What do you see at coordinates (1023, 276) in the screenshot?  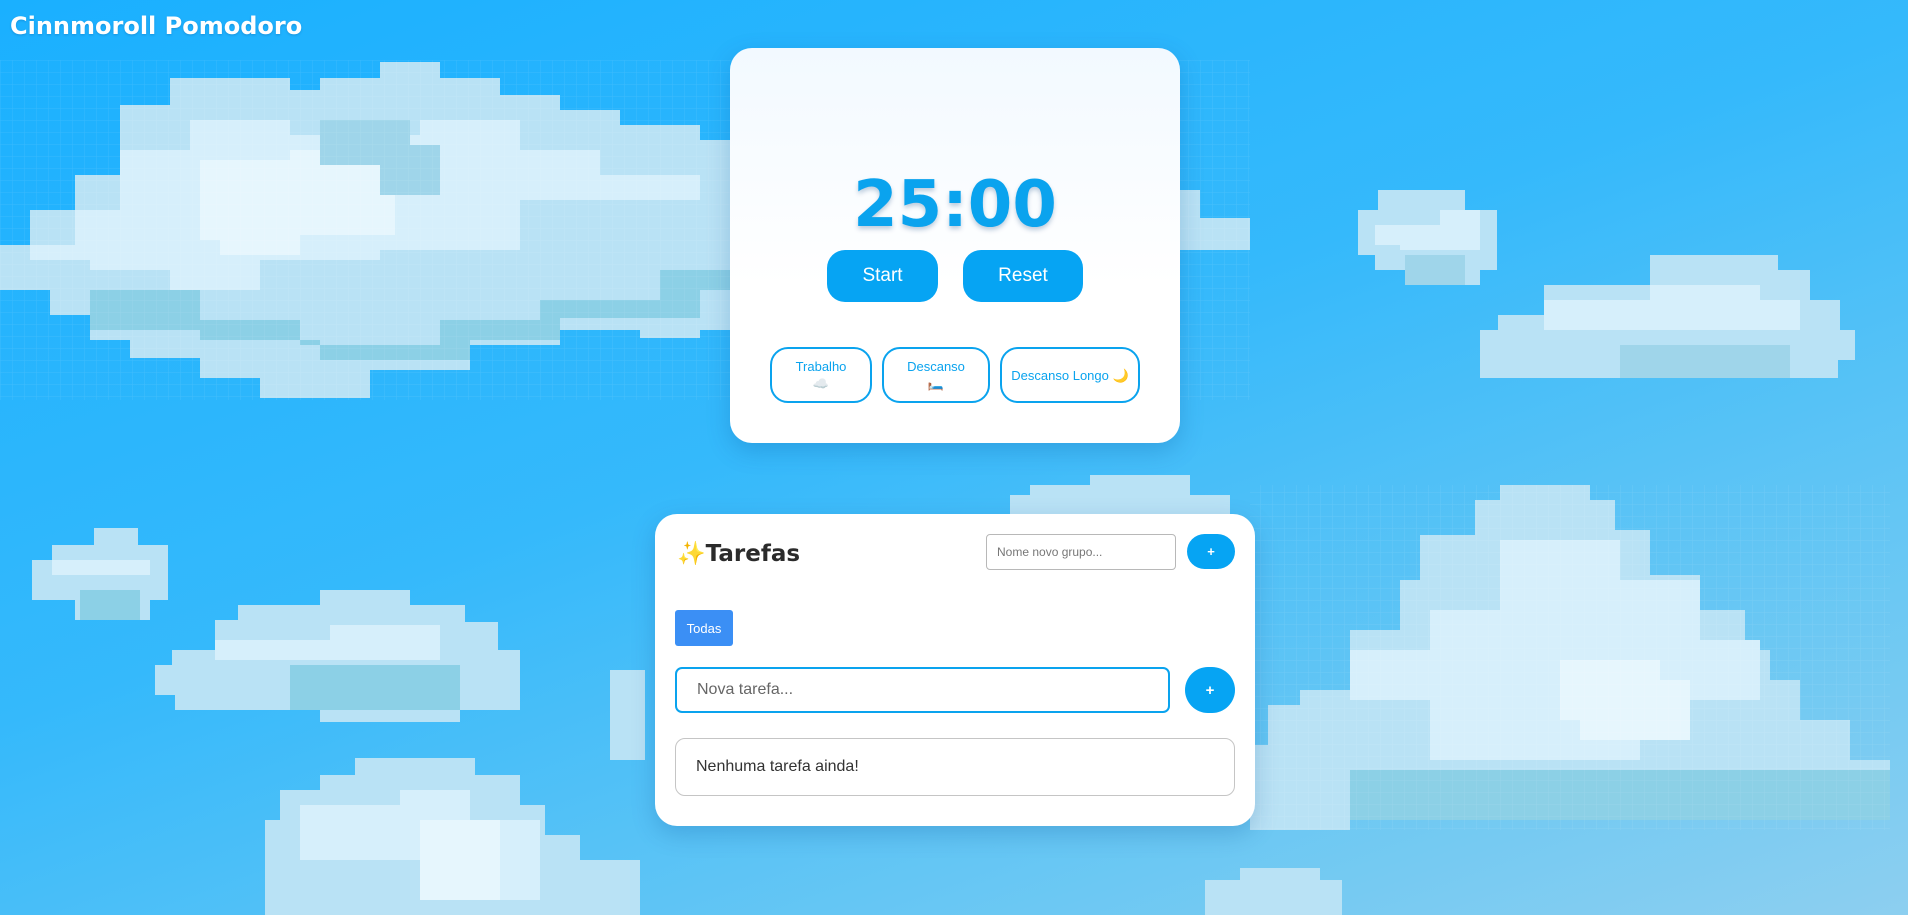 I see `reset-button: Reset` at bounding box center [1023, 276].